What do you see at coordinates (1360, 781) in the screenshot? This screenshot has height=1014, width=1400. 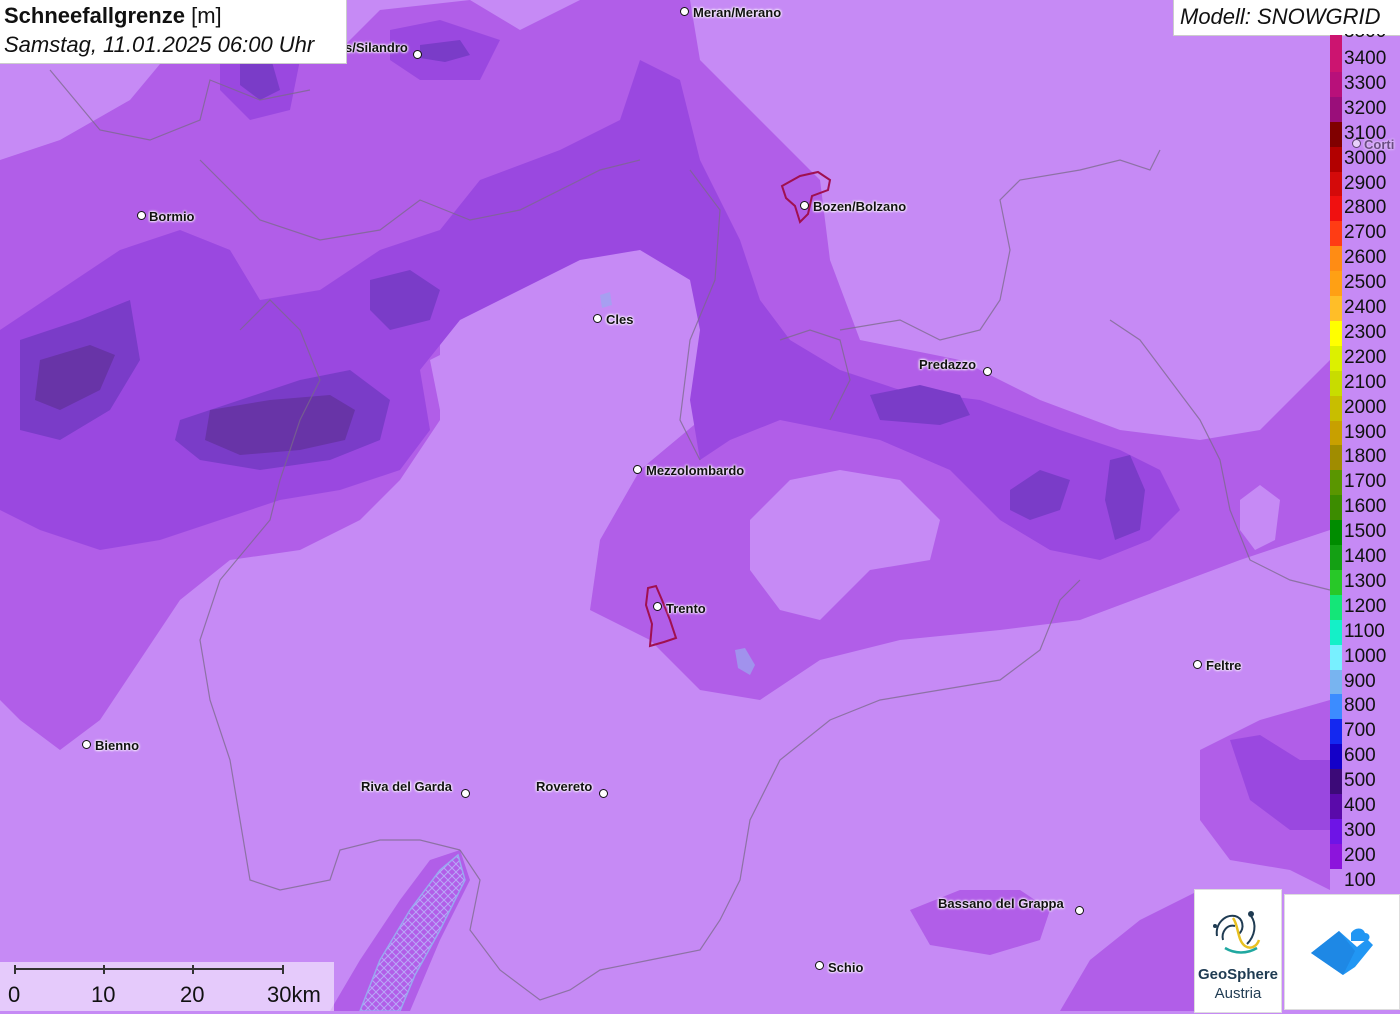 I see `legend-label: 500` at bounding box center [1360, 781].